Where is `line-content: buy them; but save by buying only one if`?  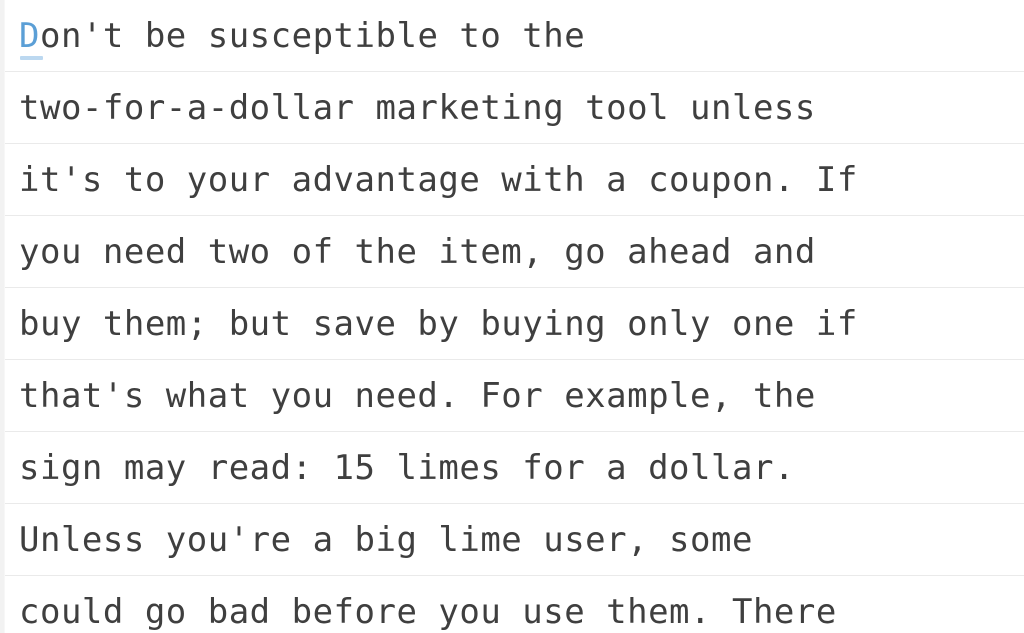
line-content: buy them; but save by buying only one if is located at coordinates (438, 323).